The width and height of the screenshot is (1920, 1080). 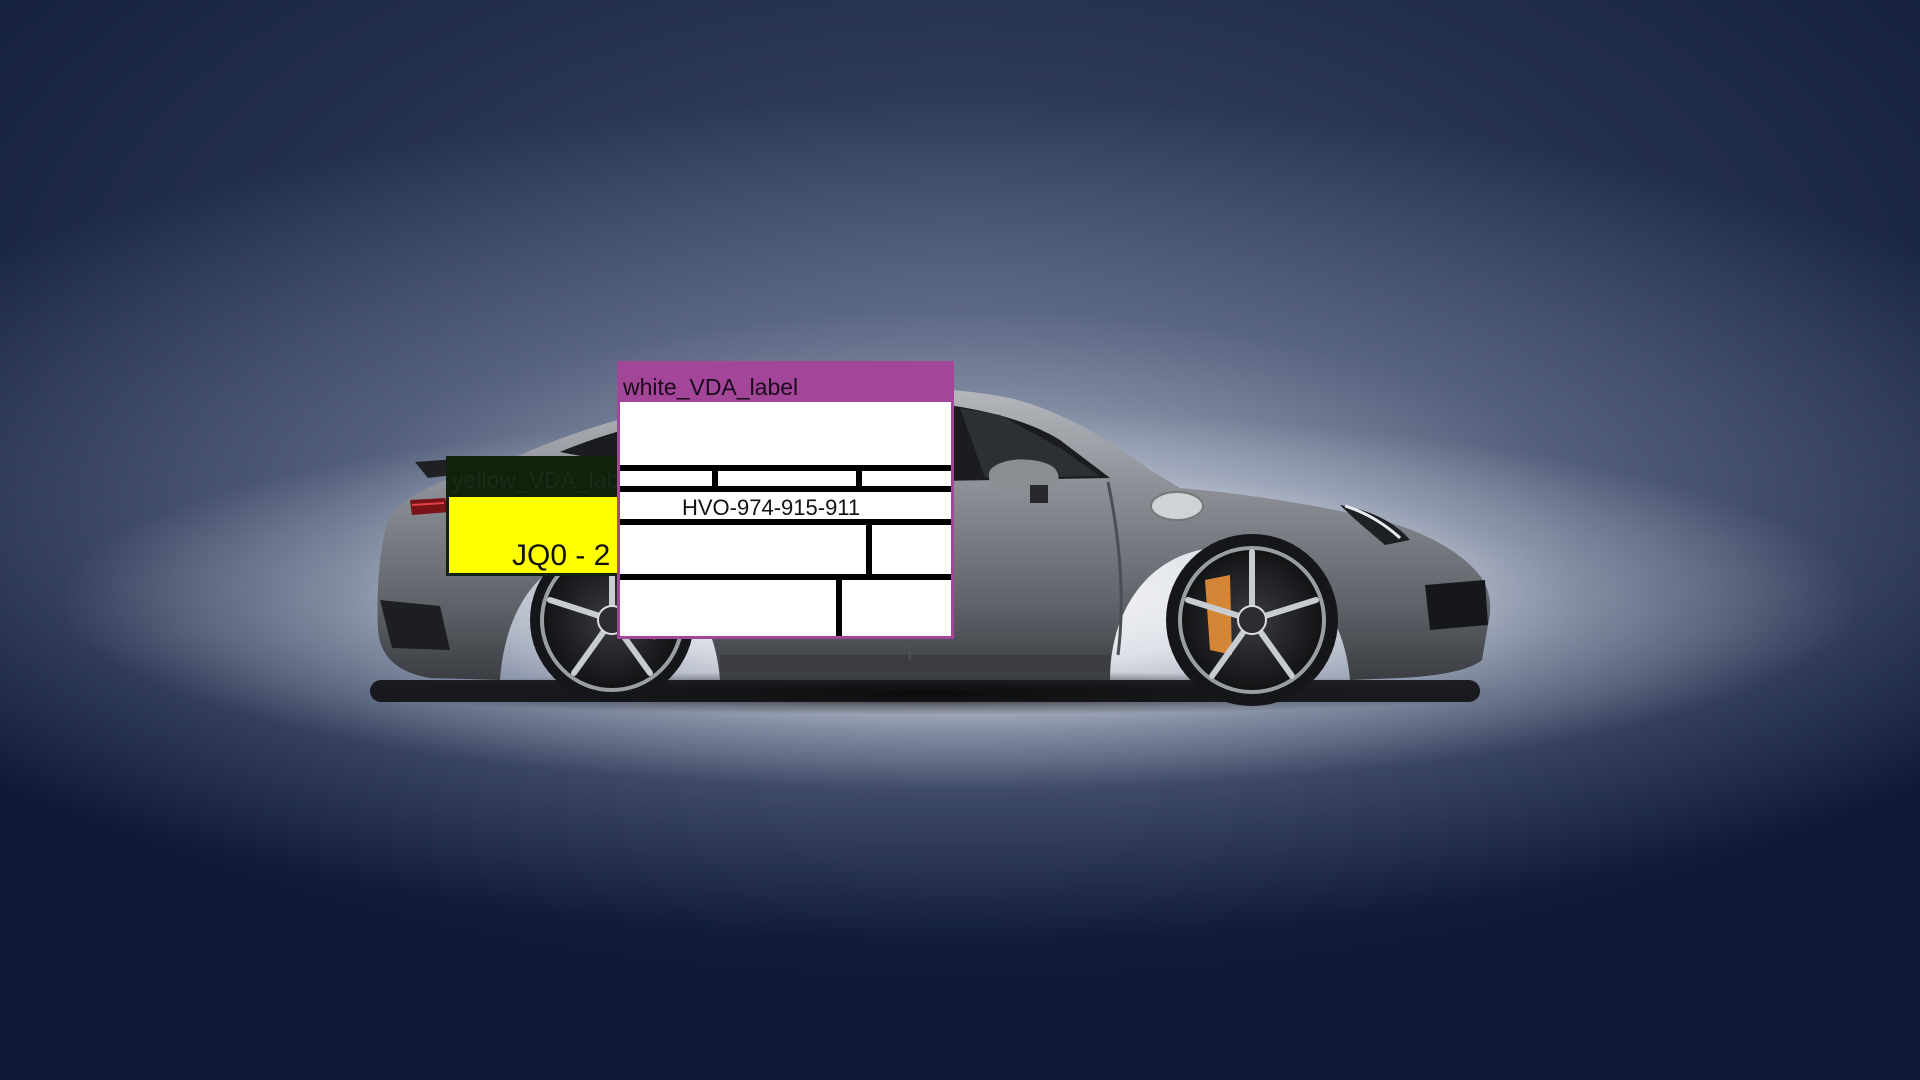 I want to click on yellow-label-code: JQ0 - 2, so click(x=561, y=555).